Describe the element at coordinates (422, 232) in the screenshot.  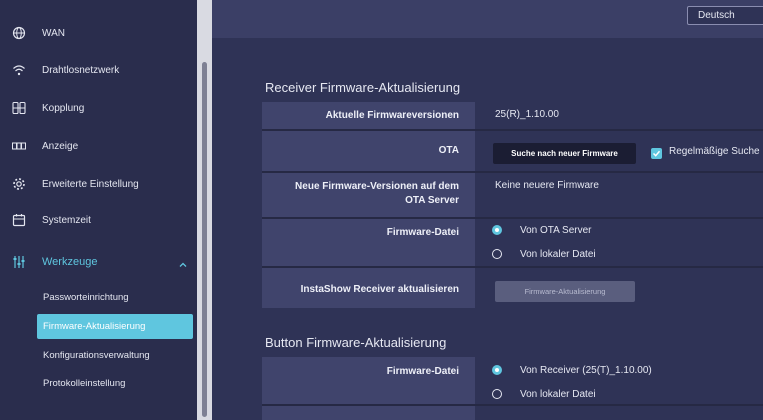
I see `firmware-file-label: Firmware-Datei` at that location.